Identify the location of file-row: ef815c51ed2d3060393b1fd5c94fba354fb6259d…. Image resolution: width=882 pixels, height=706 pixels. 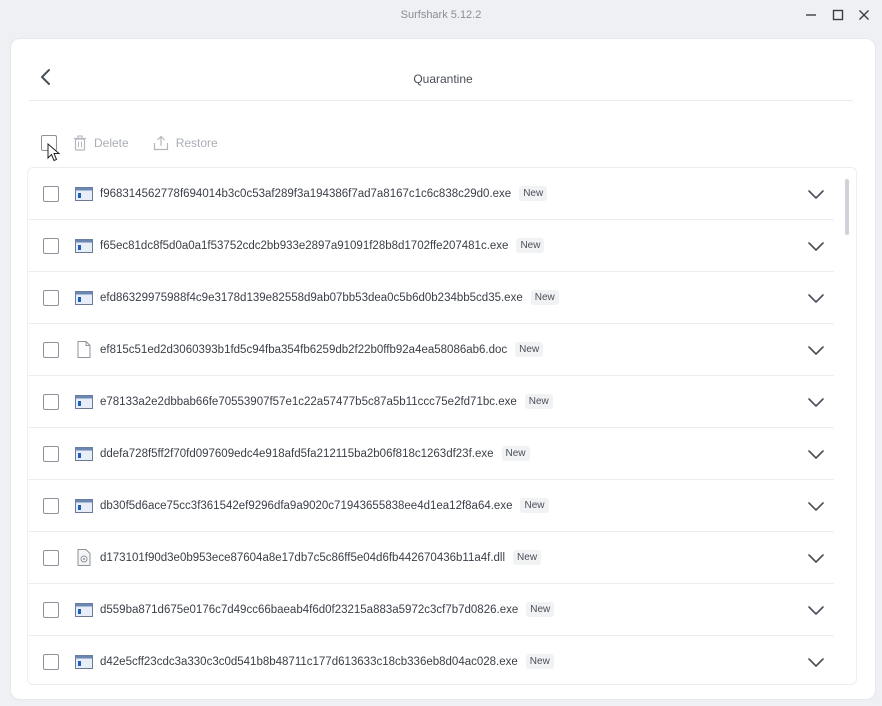
(431, 350).